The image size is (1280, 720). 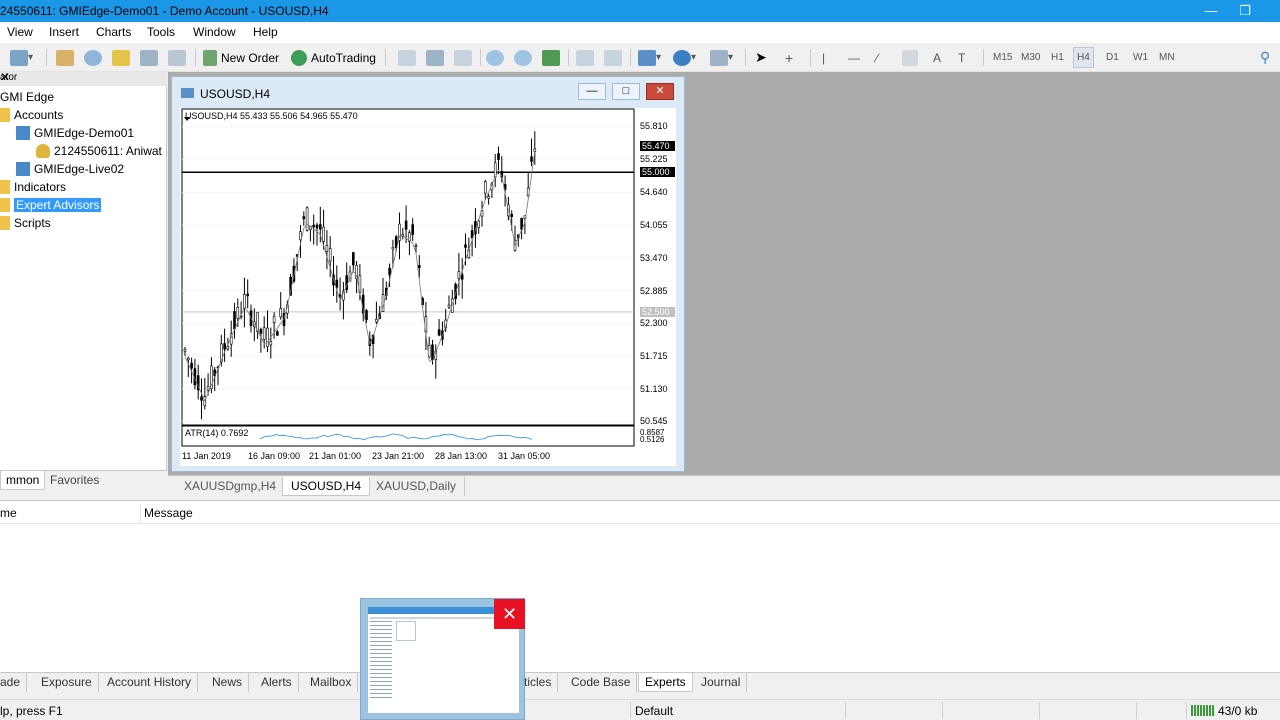 What do you see at coordinates (70, 168) in the screenshot?
I see `tree-live-account: GMIEdge-Live02` at bounding box center [70, 168].